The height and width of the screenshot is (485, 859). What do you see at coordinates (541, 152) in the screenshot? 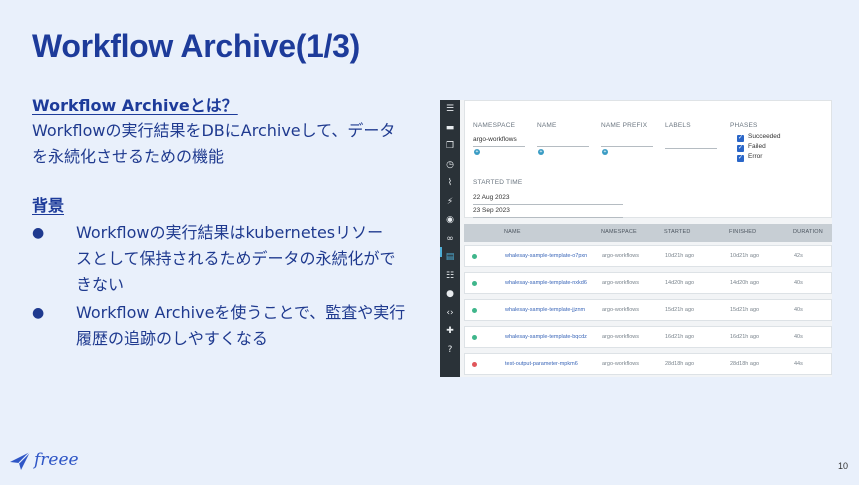
I see `add-name-icon: +` at bounding box center [541, 152].